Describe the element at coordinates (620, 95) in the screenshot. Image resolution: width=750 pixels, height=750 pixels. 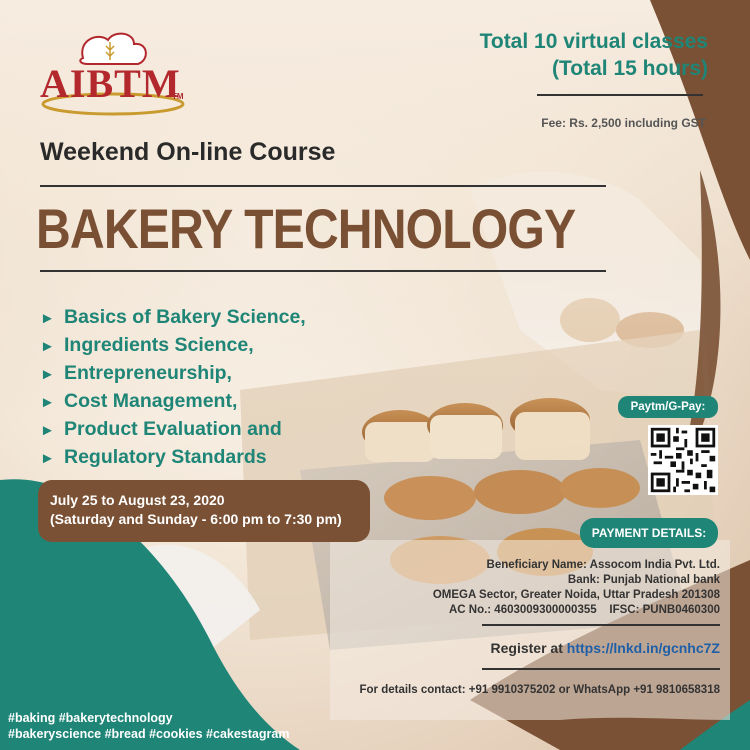
I see `divider-classes` at that location.